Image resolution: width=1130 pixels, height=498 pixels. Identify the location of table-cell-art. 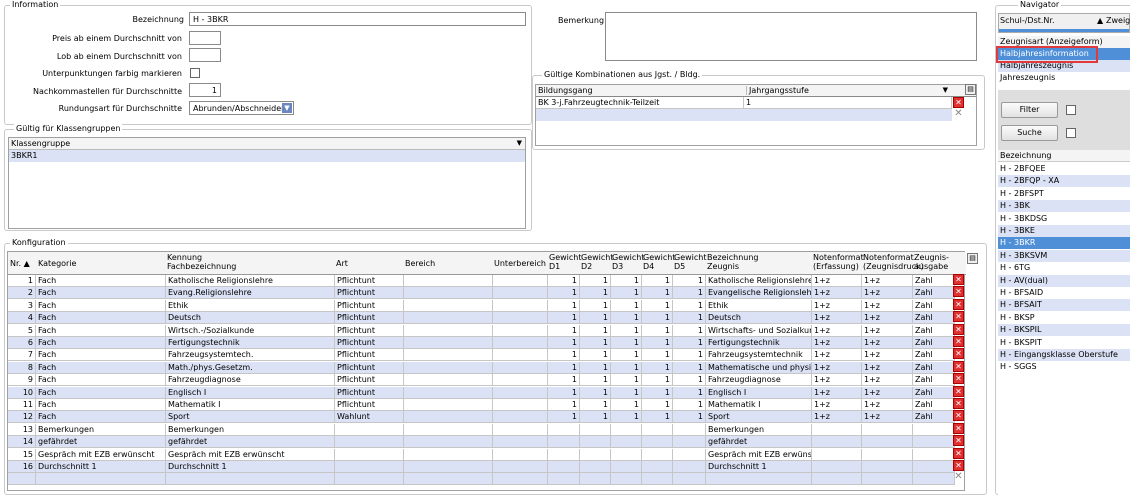
(369, 442).